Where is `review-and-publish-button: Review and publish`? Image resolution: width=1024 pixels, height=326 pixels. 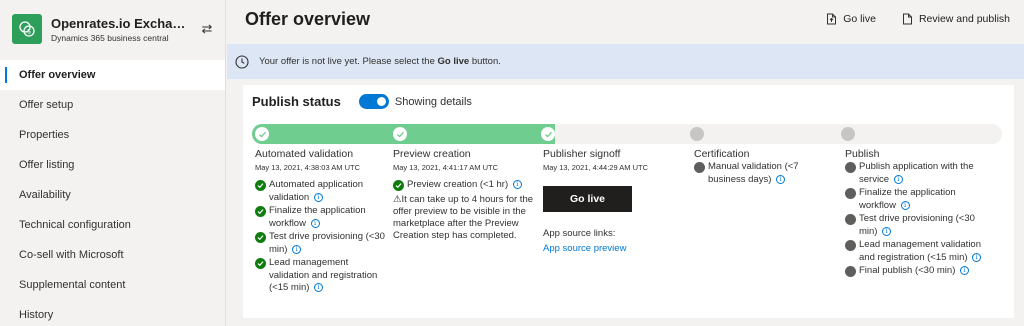 review-and-publish-button: Review and publish is located at coordinates (956, 19).